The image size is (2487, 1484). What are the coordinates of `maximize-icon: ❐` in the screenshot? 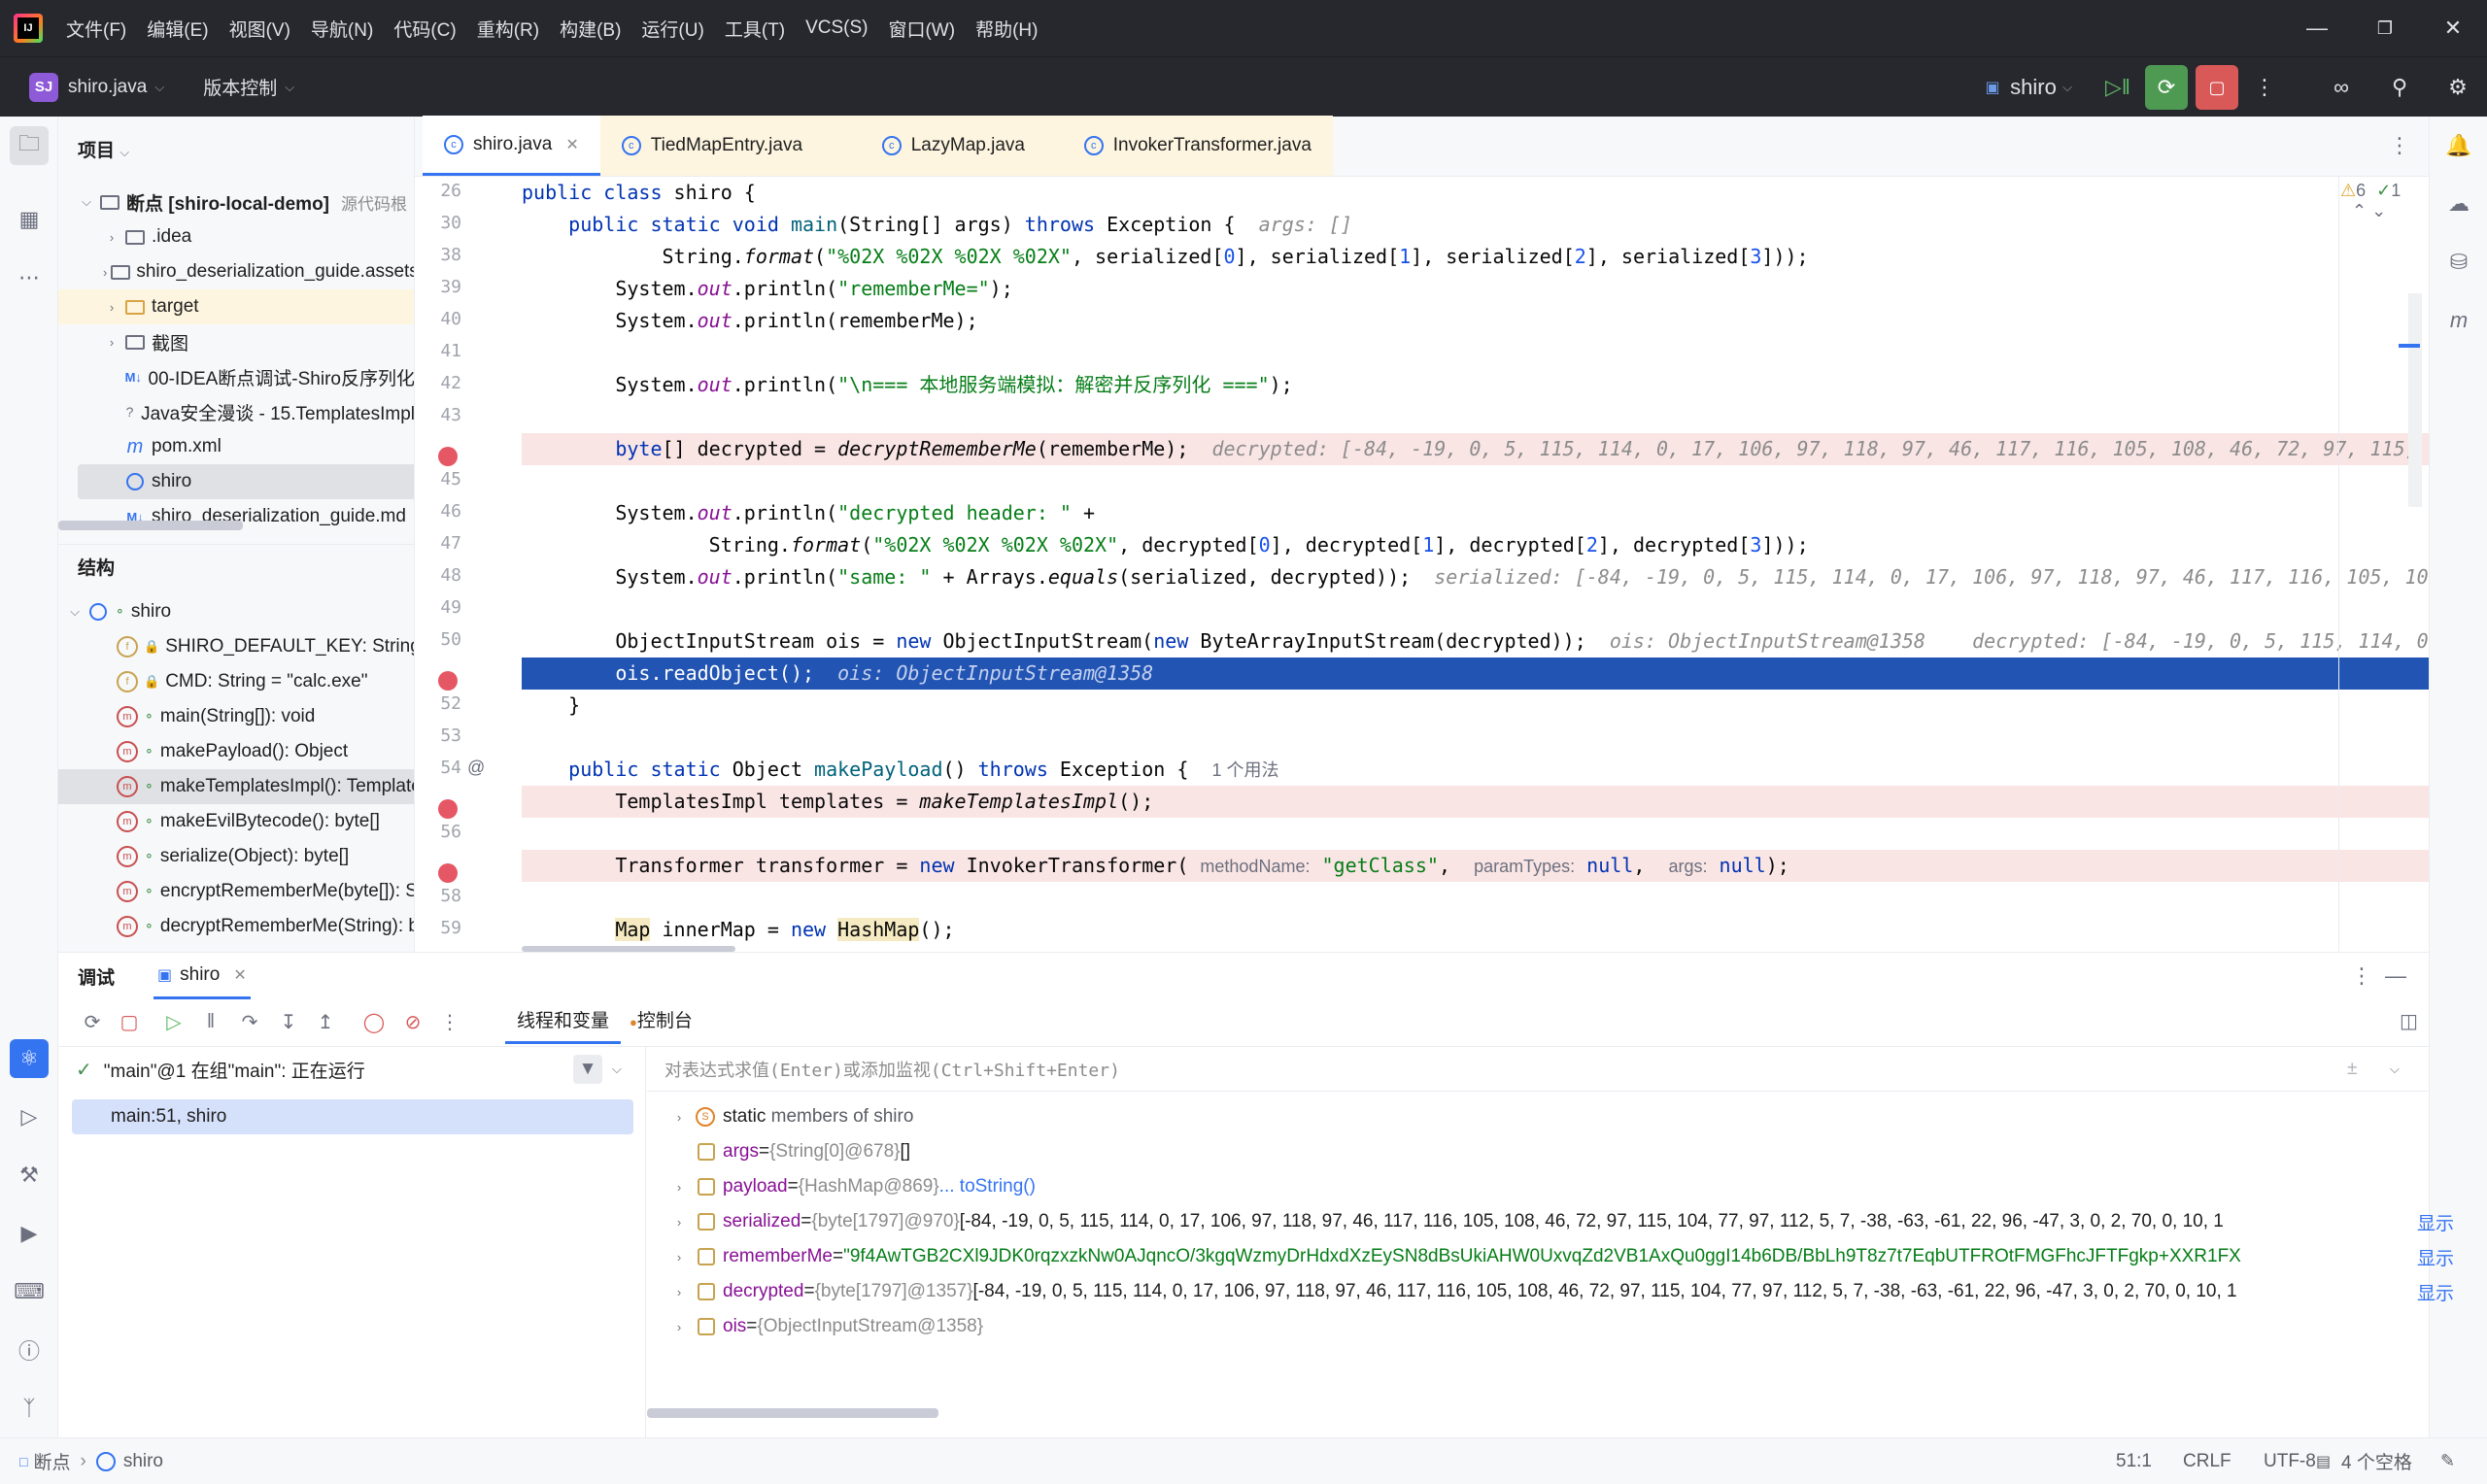 It's located at (2385, 28).